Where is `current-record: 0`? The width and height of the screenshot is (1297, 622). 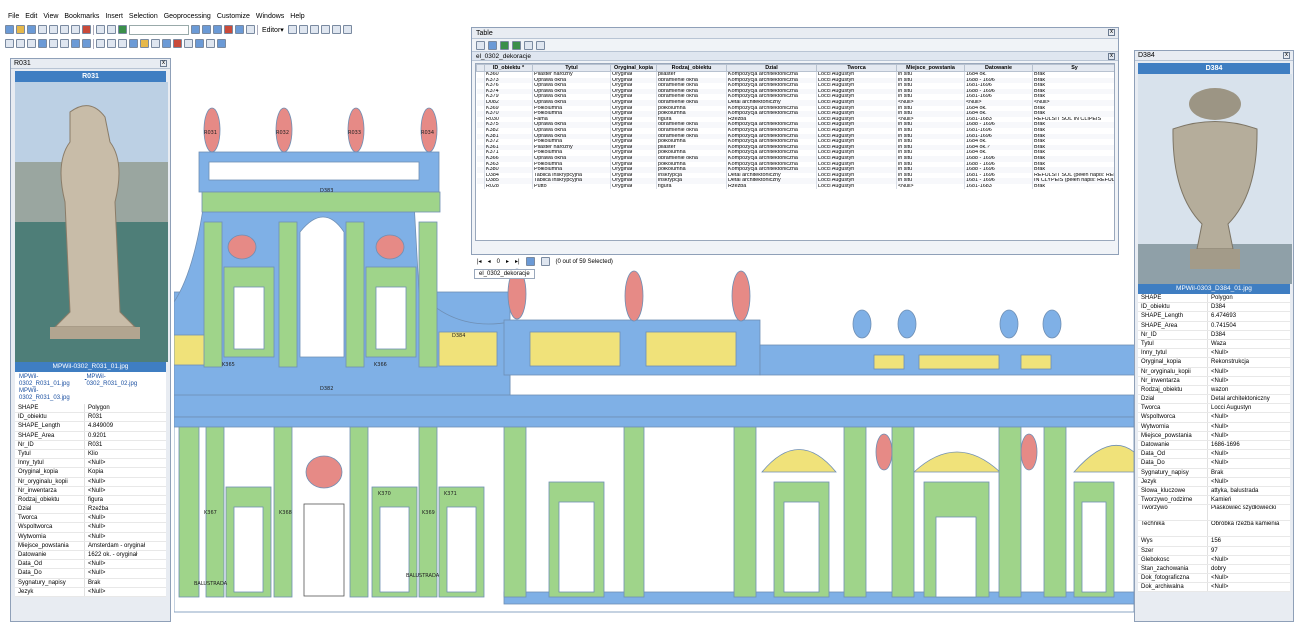 current-record: 0 is located at coordinates (498, 262).